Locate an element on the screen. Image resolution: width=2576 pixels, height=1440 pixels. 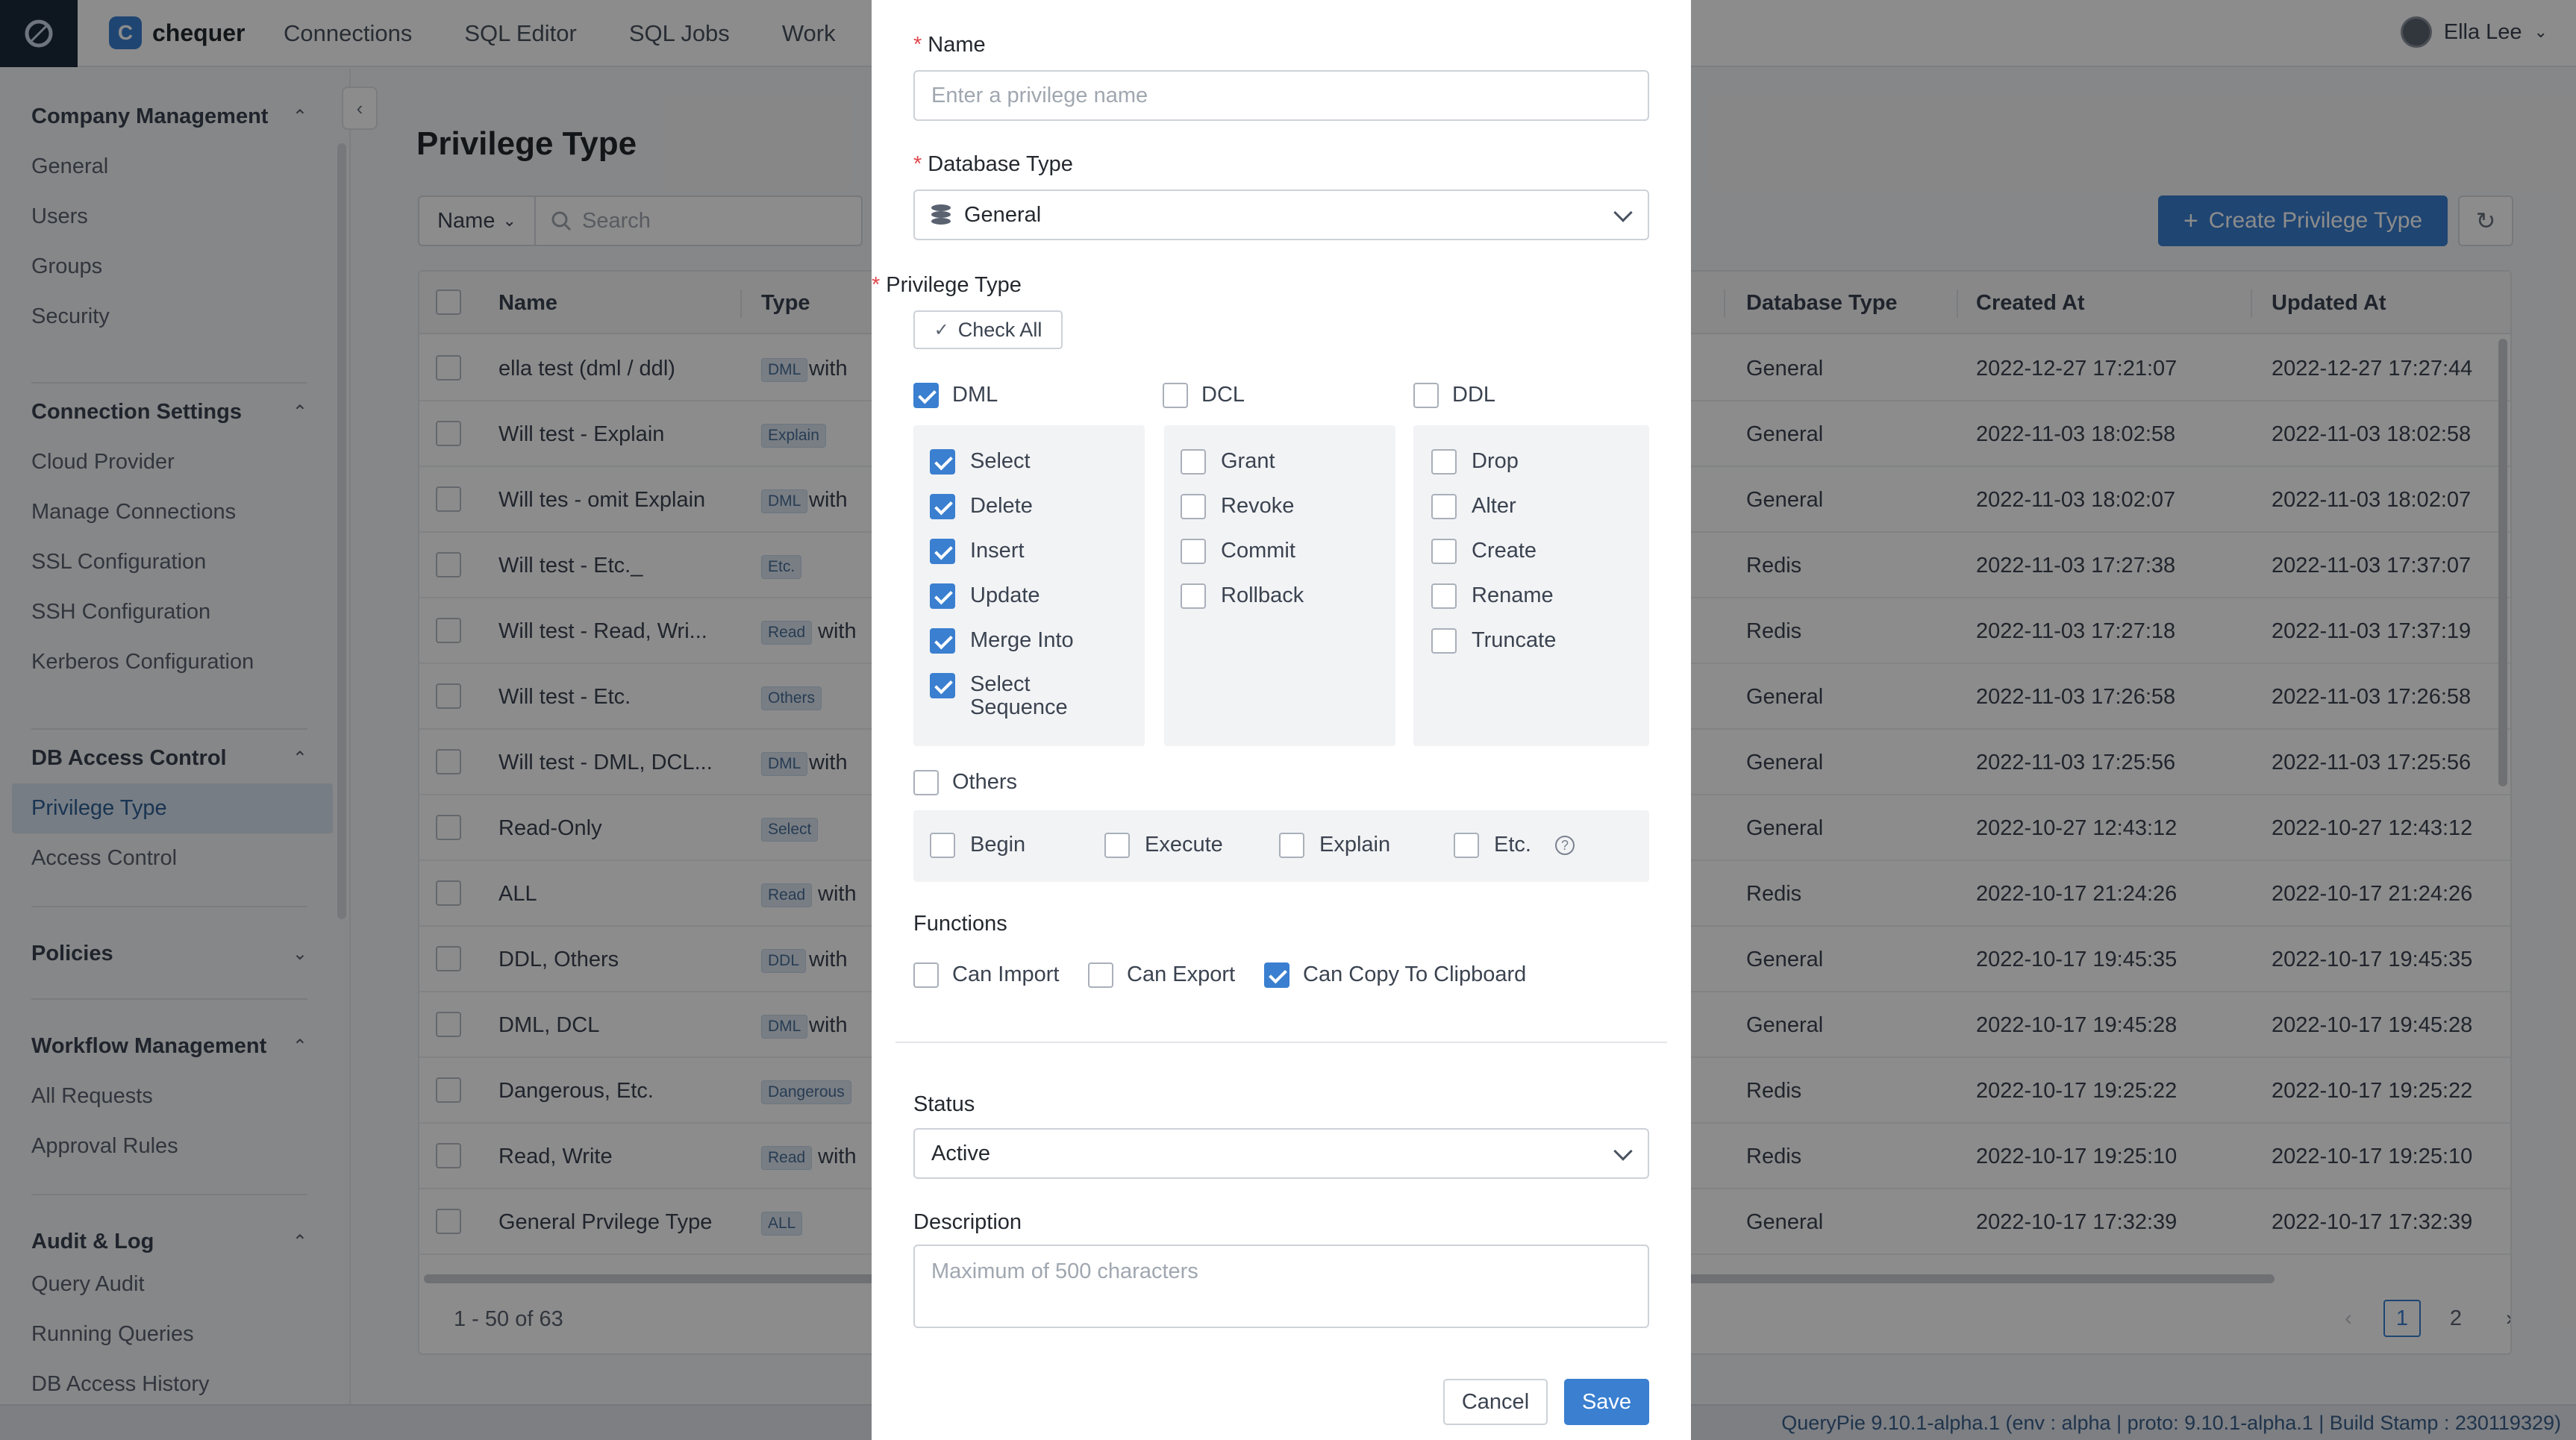
description-label: Description is located at coordinates (967, 1222).